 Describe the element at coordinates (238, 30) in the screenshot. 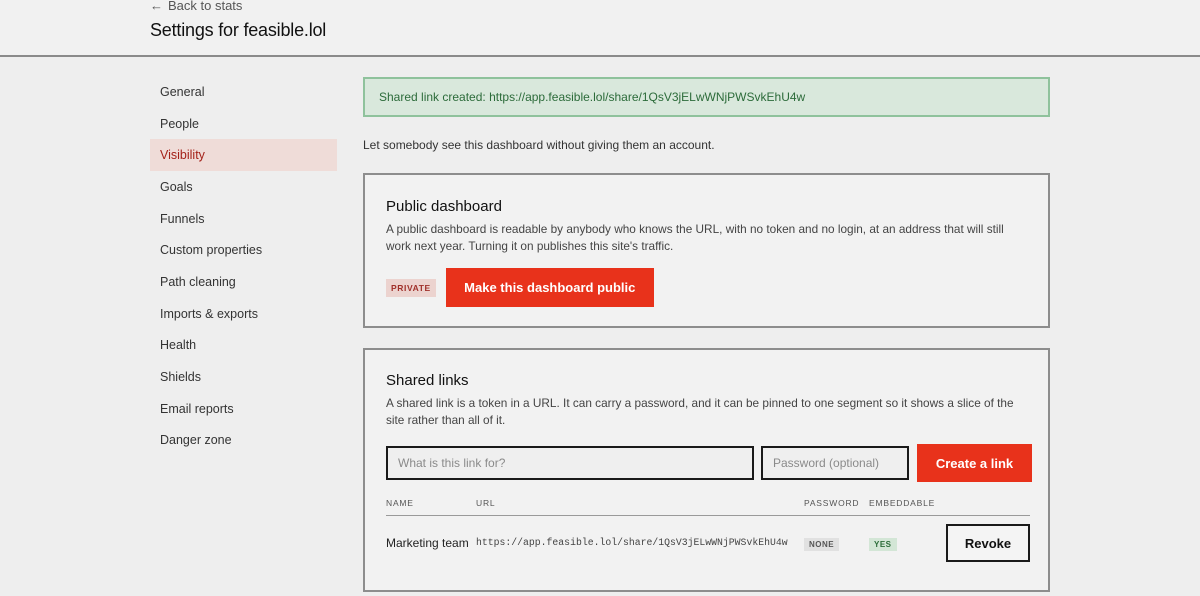

I see `page-title: Settings for feasible.lol` at that location.